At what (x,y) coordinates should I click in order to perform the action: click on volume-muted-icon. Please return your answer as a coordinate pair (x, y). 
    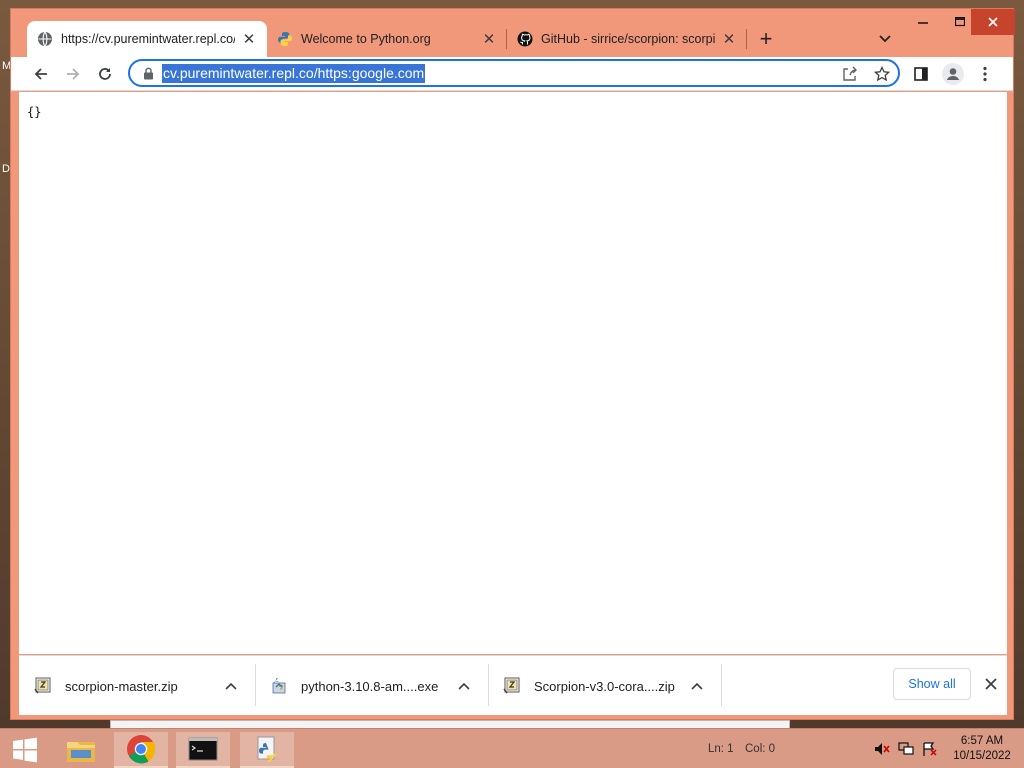
    Looking at the image, I should click on (882, 749).